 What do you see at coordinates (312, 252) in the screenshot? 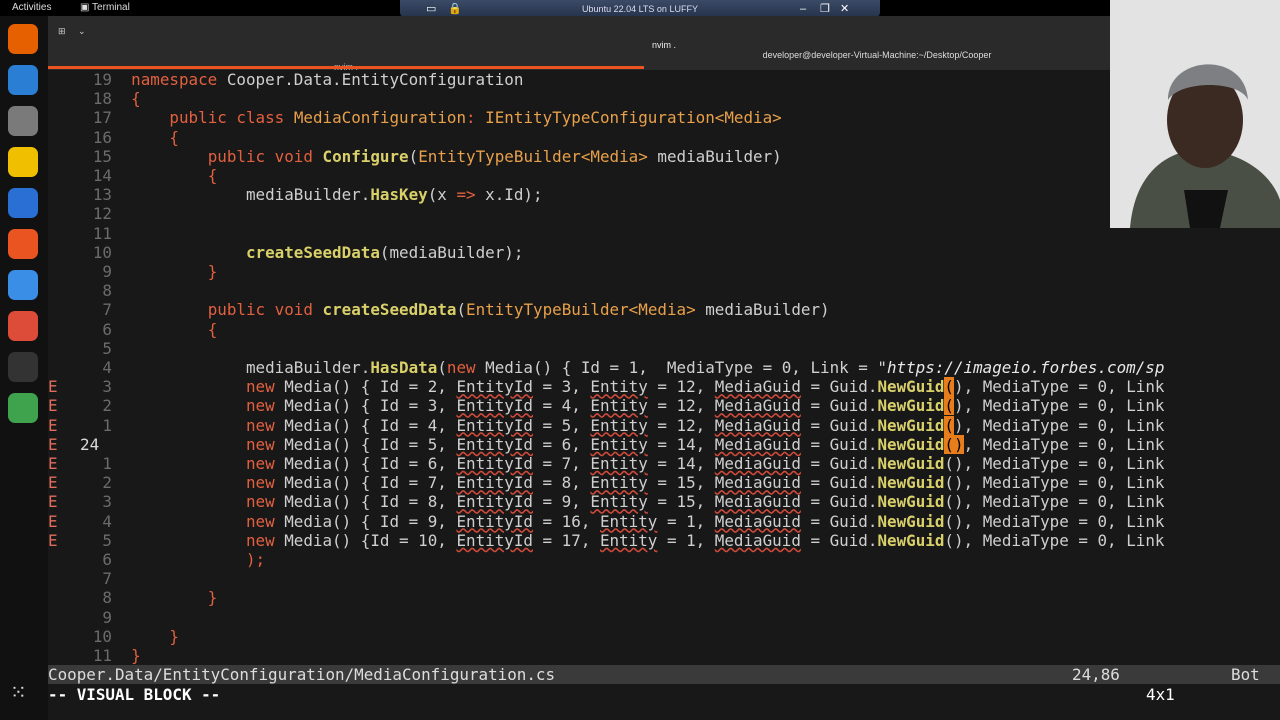
I see `code-token: createSeedData` at bounding box center [312, 252].